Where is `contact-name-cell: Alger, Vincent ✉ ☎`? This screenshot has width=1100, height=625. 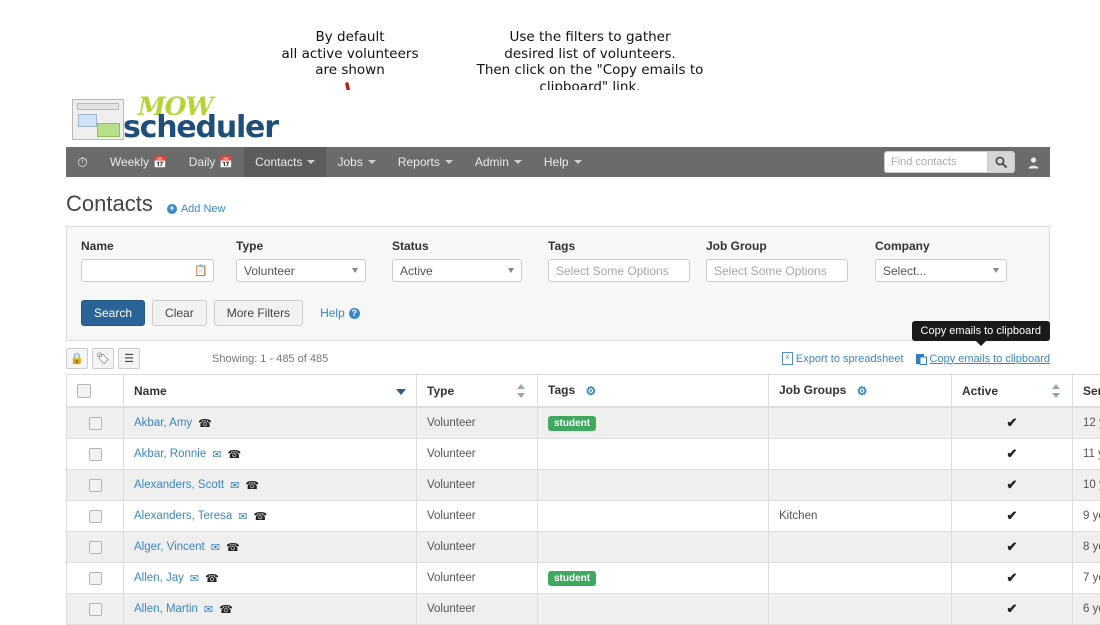 contact-name-cell: Alger, Vincent ✉ ☎ is located at coordinates (270, 547).